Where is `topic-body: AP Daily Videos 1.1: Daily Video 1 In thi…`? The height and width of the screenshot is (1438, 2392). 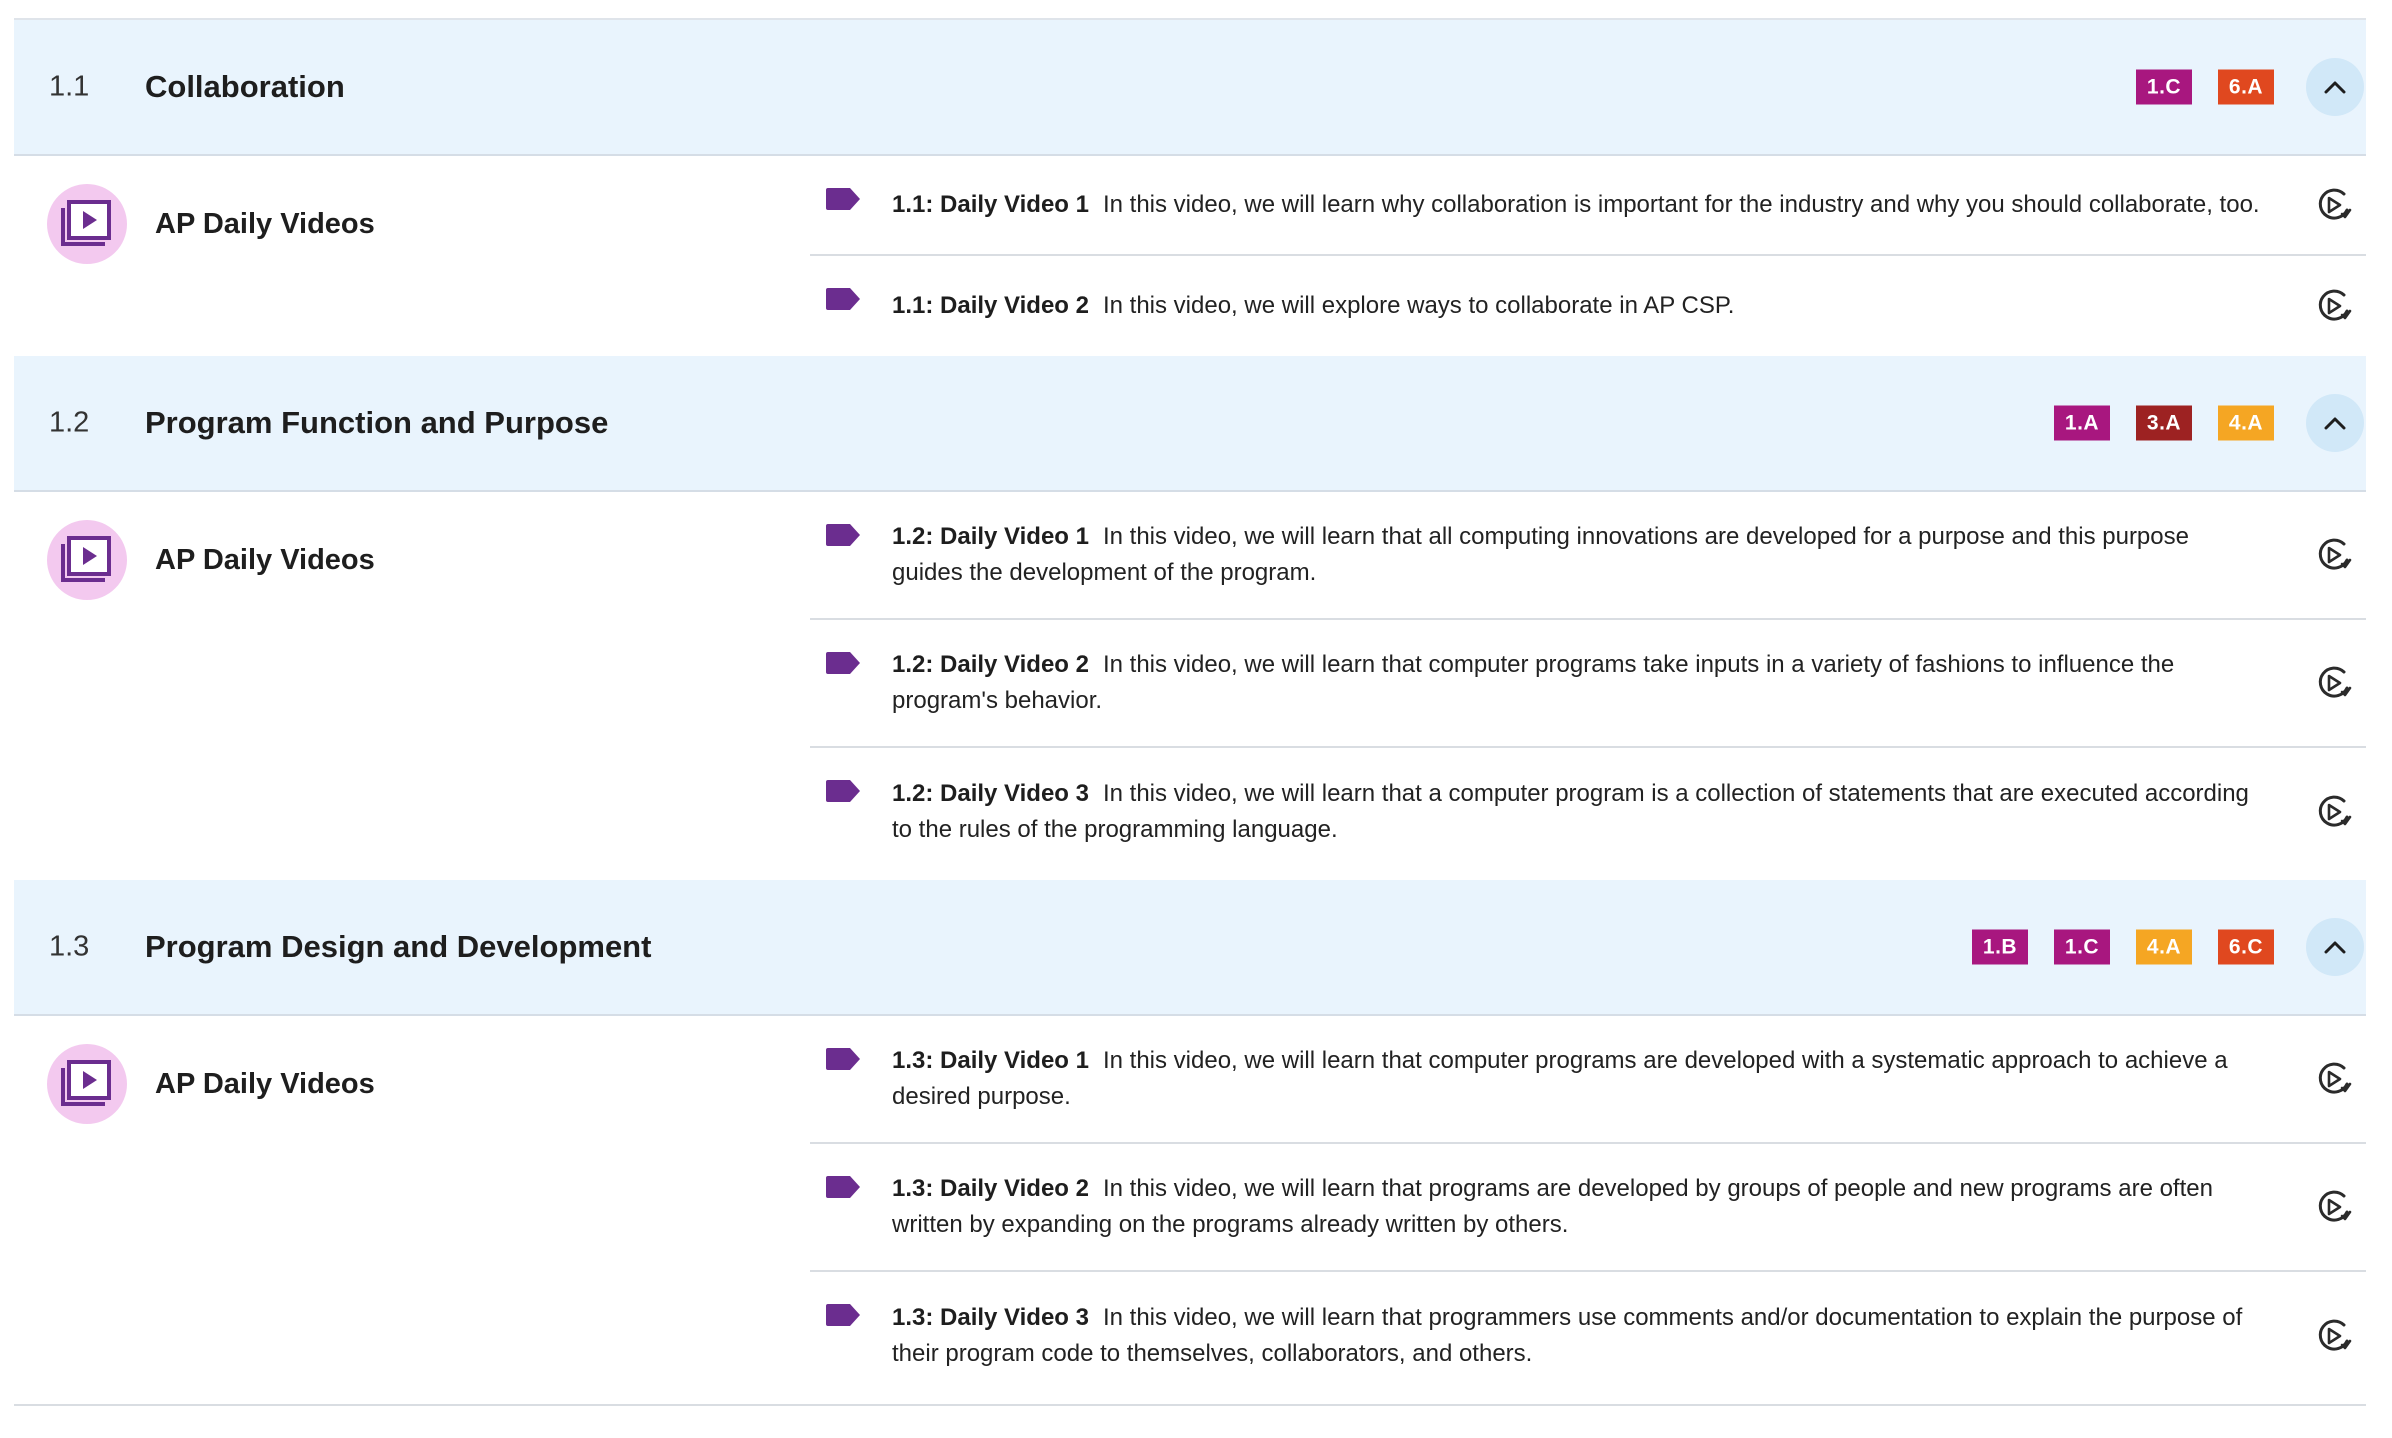
topic-body: AP Daily Videos 1.1: Daily Video 1 In thi… is located at coordinates (1190, 256).